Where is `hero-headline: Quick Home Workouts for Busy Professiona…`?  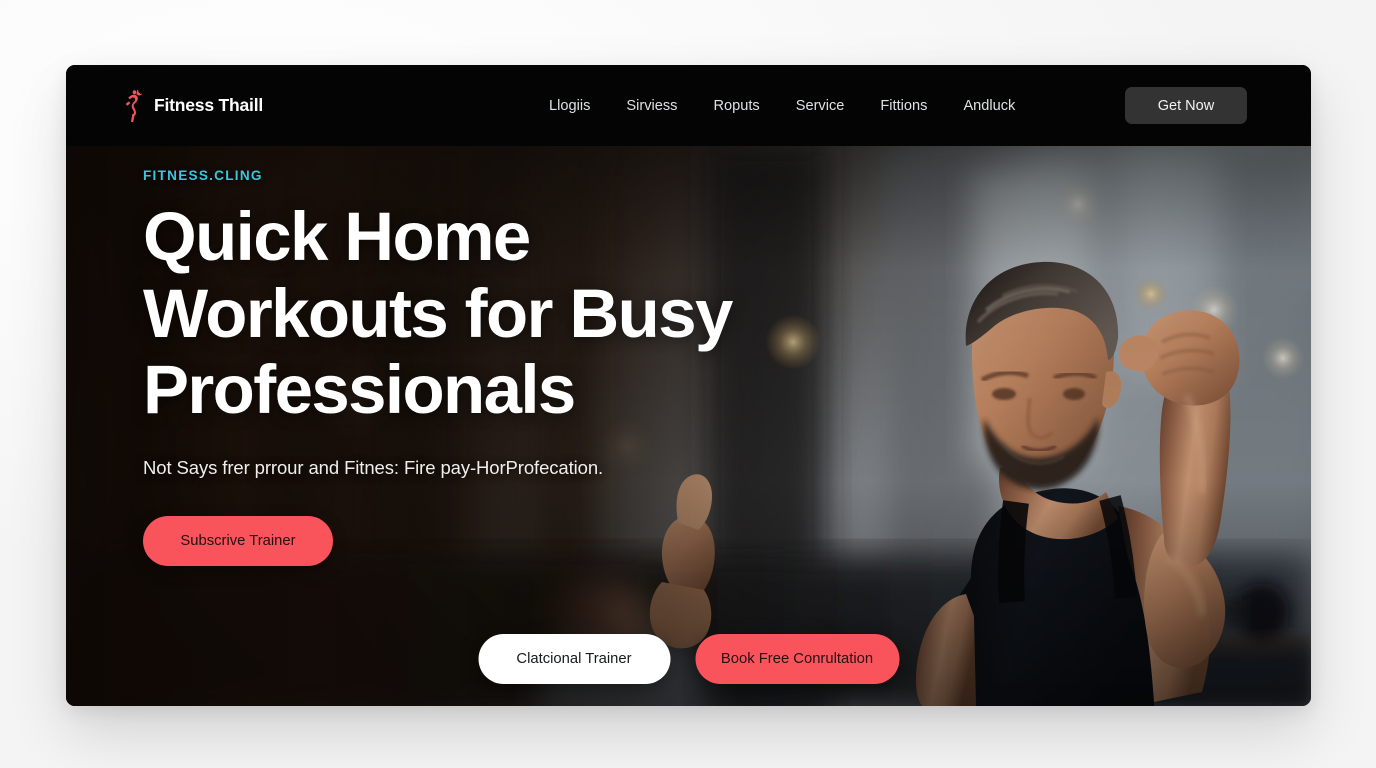 hero-headline: Quick Home Workouts for Busy Professiona… is located at coordinates (438, 313).